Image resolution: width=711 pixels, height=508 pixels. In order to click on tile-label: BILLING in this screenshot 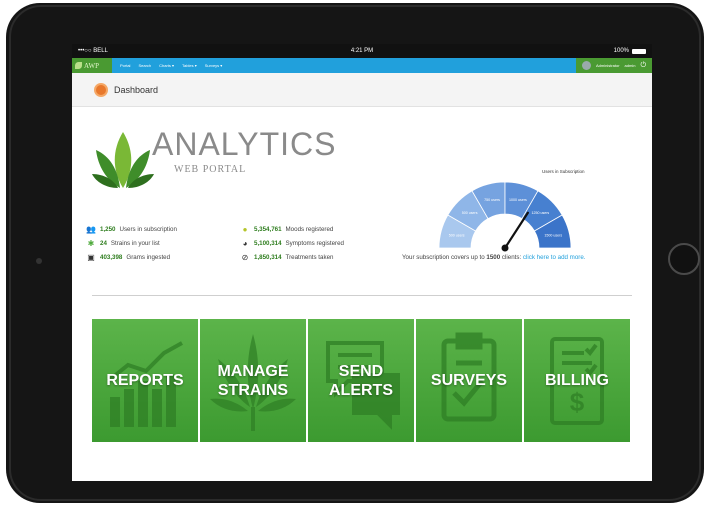, I will do `click(577, 380)`.